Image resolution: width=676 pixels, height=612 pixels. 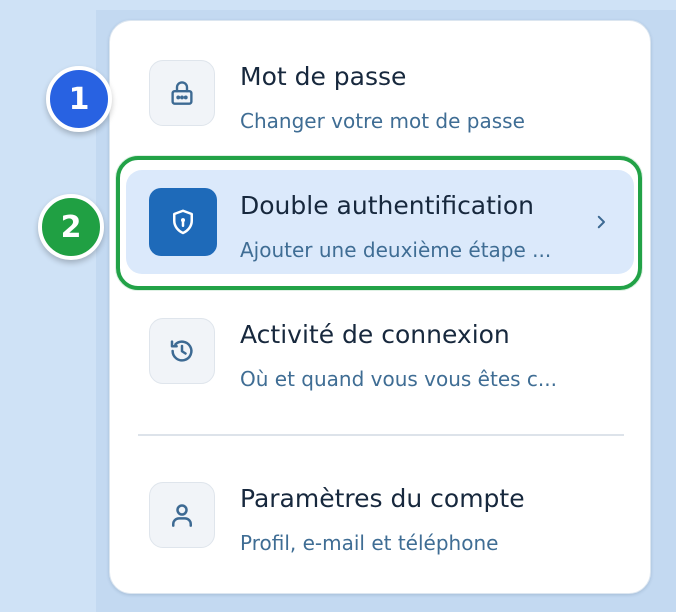 What do you see at coordinates (375, 334) in the screenshot?
I see `menu-item-title: Activité de connexion` at bounding box center [375, 334].